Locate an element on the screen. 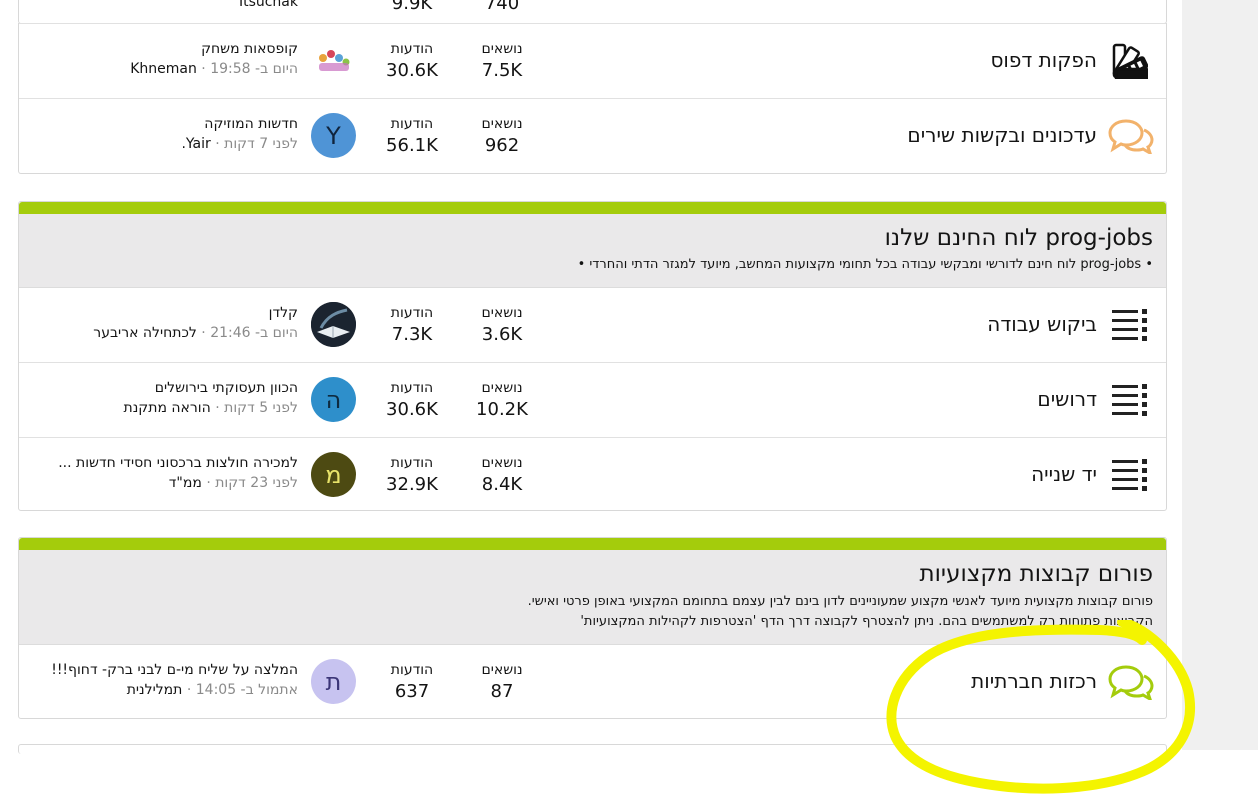 The width and height of the screenshot is (1258, 800). latest-user: תמלילנית is located at coordinates (155, 690).